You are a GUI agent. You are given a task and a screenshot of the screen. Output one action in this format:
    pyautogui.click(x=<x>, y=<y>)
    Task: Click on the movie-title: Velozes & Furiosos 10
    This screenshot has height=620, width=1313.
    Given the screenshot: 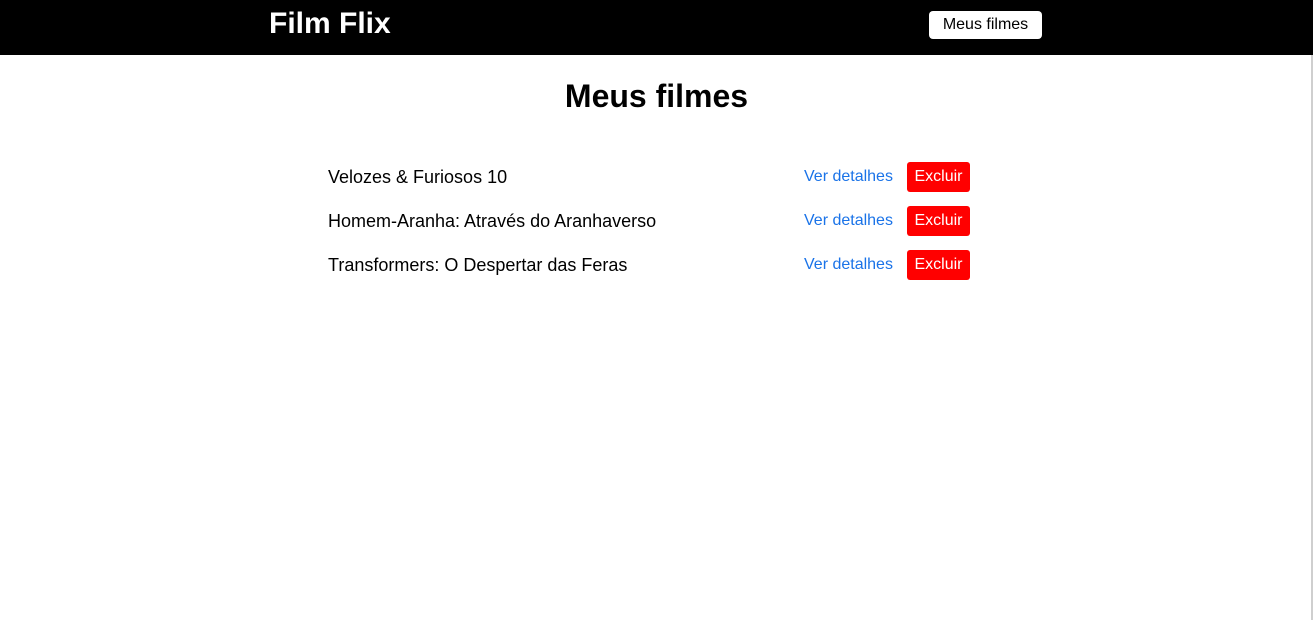 What is the action you would take?
    pyautogui.click(x=418, y=177)
    